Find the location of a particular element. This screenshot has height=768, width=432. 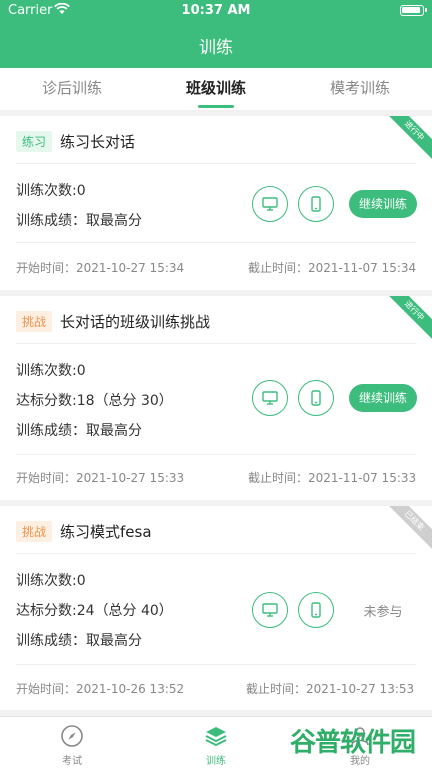

end-time: 截止时间：2021-11-07 15:33 is located at coordinates (332, 478).